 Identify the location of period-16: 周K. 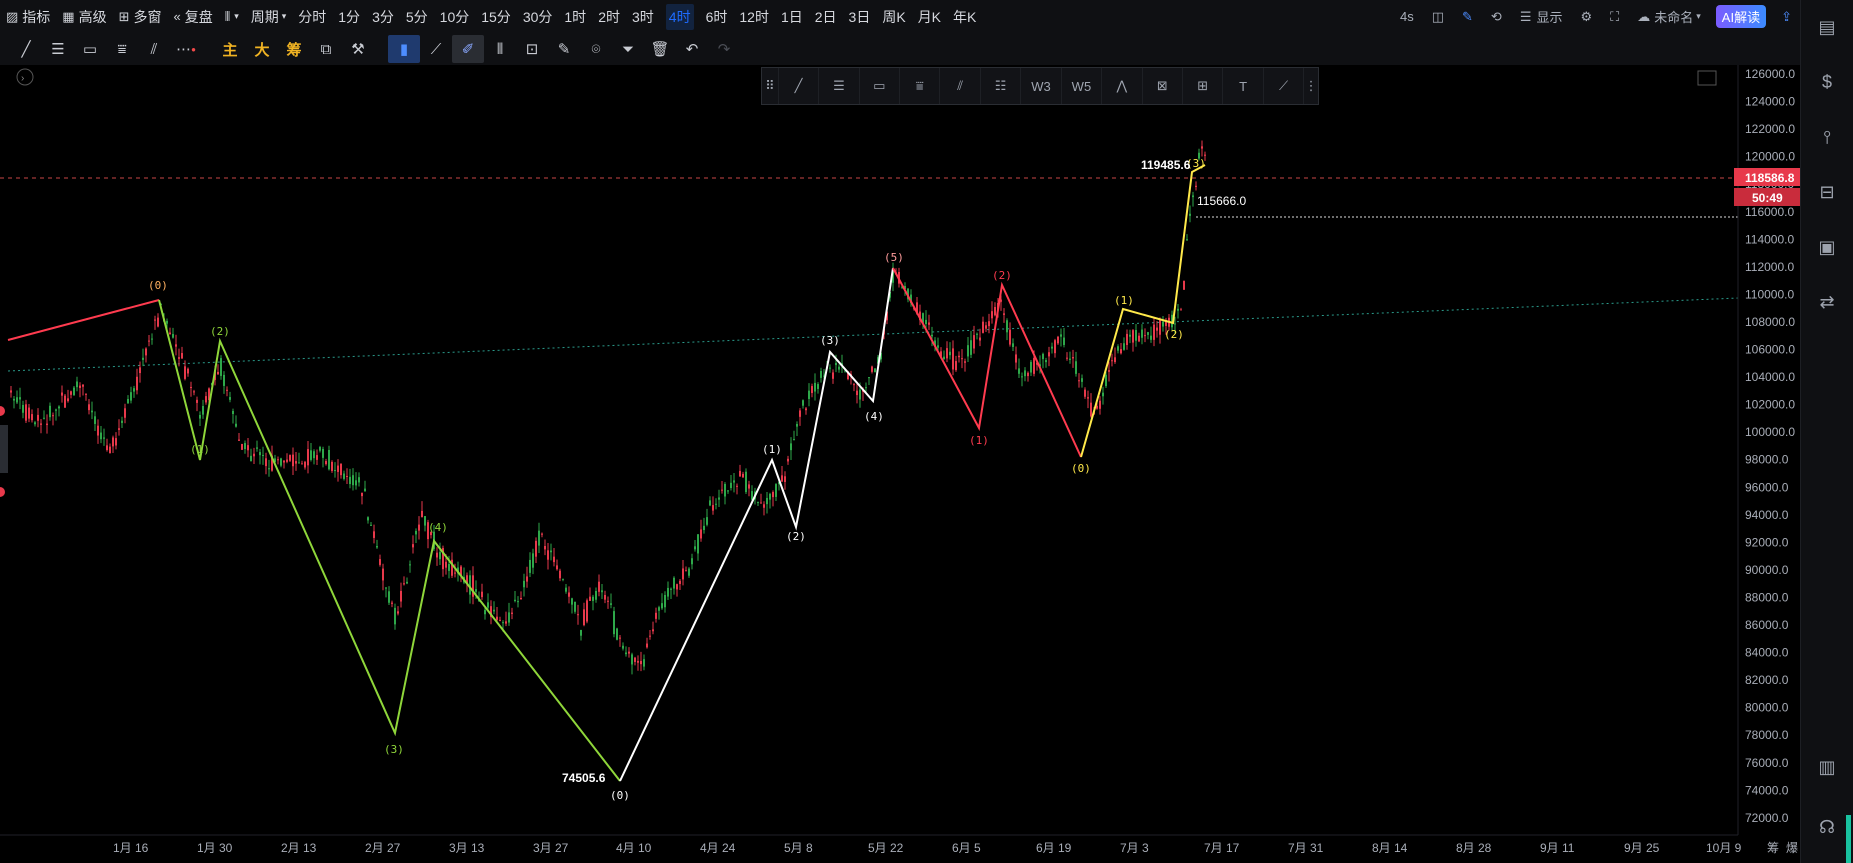
(893, 16).